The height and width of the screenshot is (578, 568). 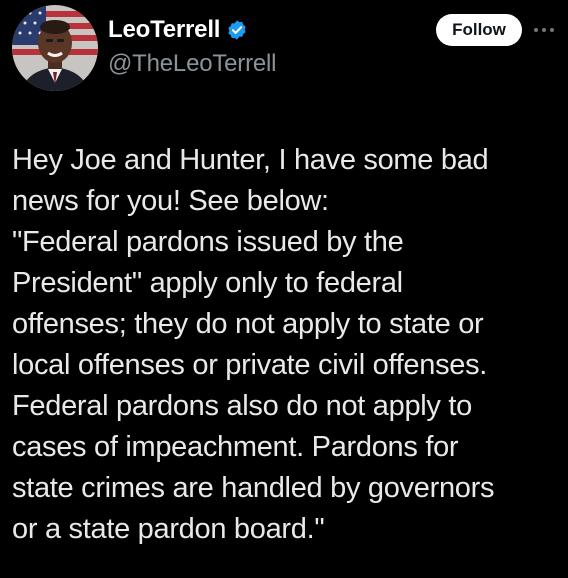 I want to click on author-handle: @TheLeoTerrell, so click(x=192, y=64).